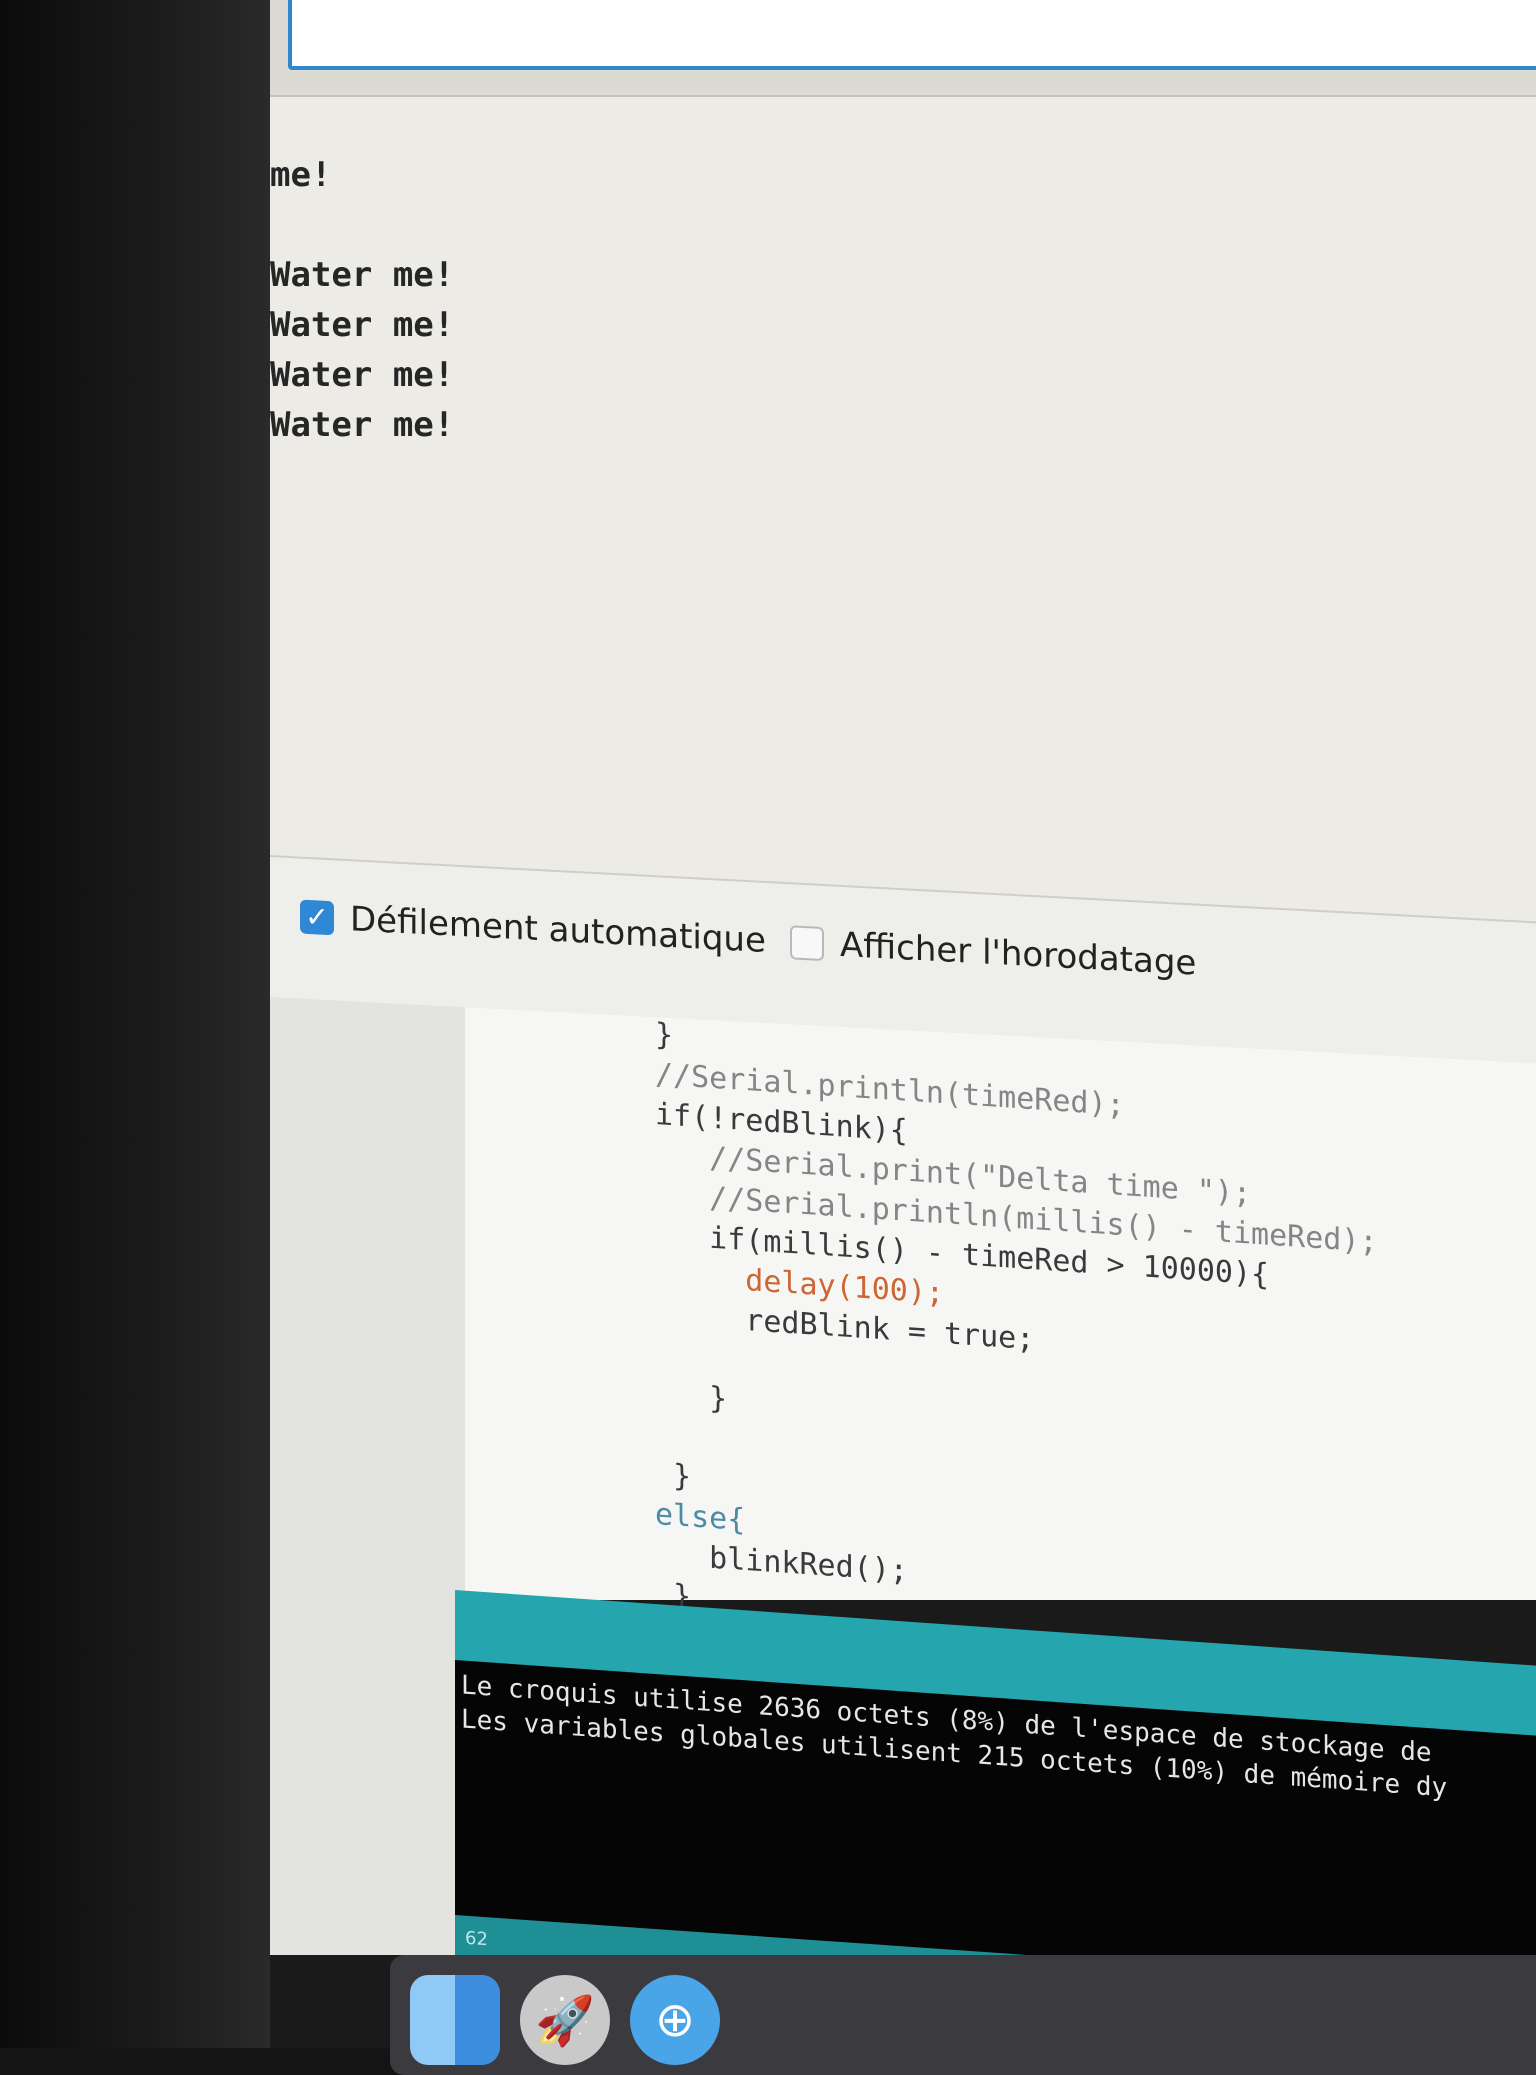 The image size is (1536, 2075). What do you see at coordinates (367, 1455) in the screenshot?
I see `editor-gutter` at bounding box center [367, 1455].